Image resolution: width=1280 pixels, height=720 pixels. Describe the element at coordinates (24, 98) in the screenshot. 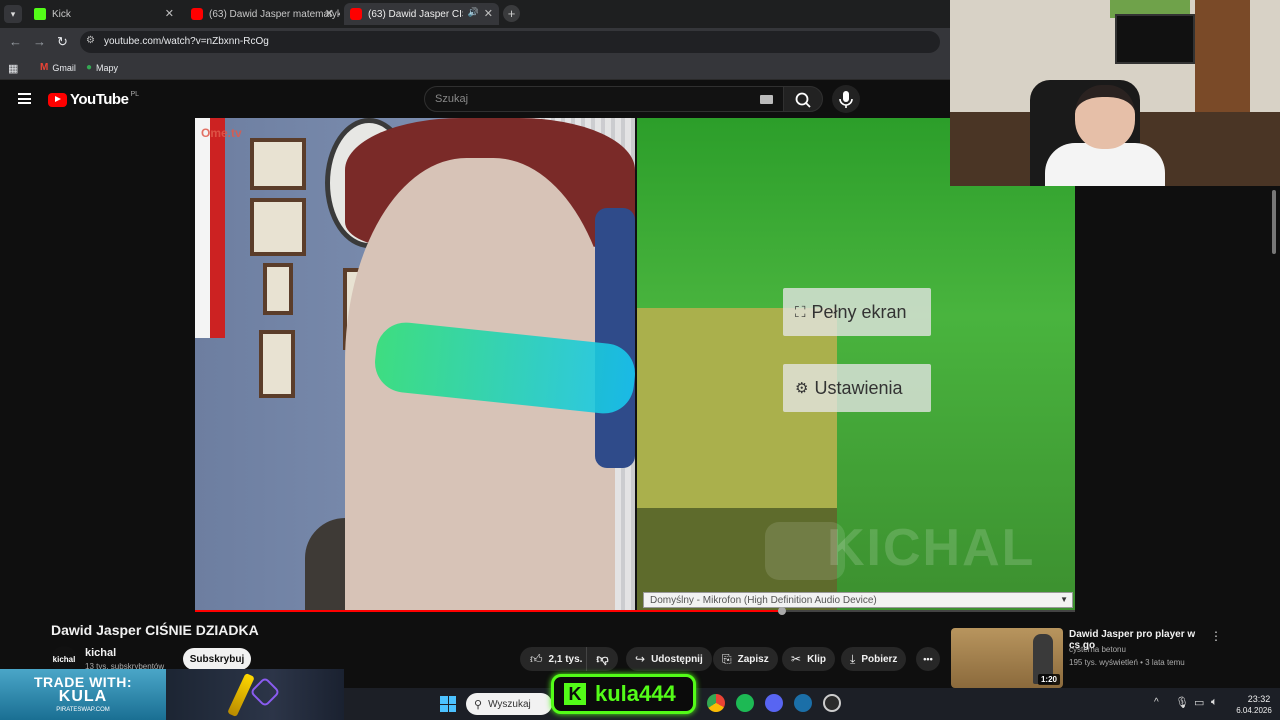

I see `menu-icon` at that location.